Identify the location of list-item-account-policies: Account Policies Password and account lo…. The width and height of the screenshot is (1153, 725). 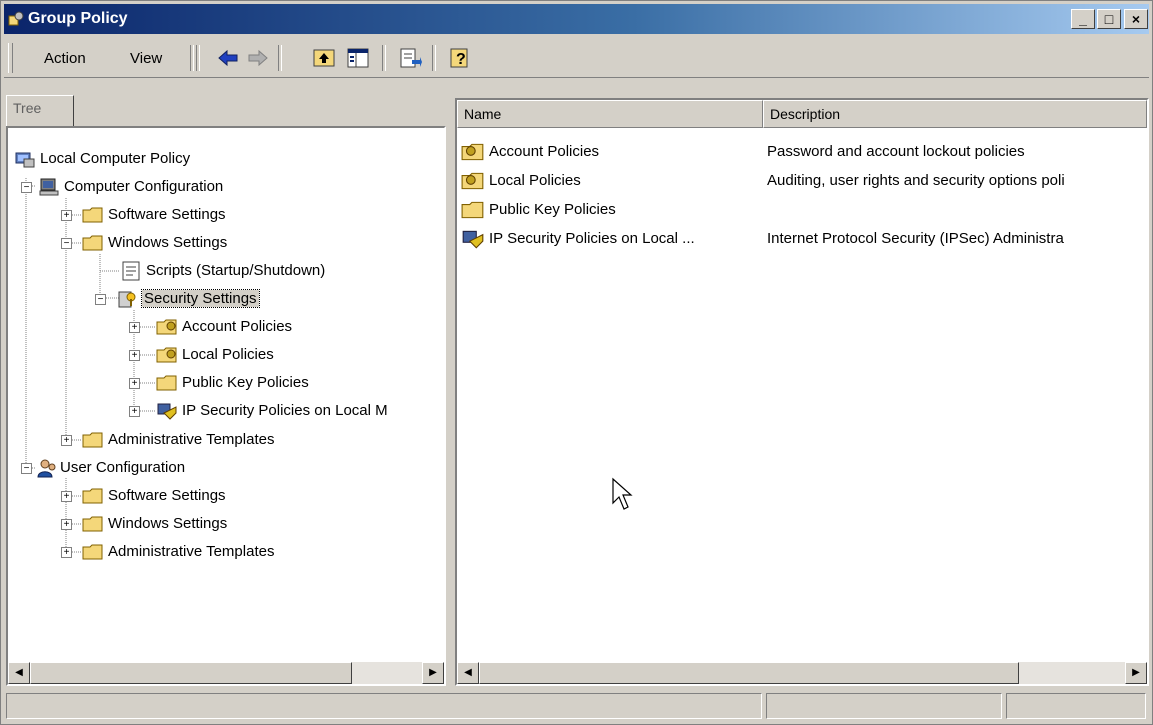
(803, 152).